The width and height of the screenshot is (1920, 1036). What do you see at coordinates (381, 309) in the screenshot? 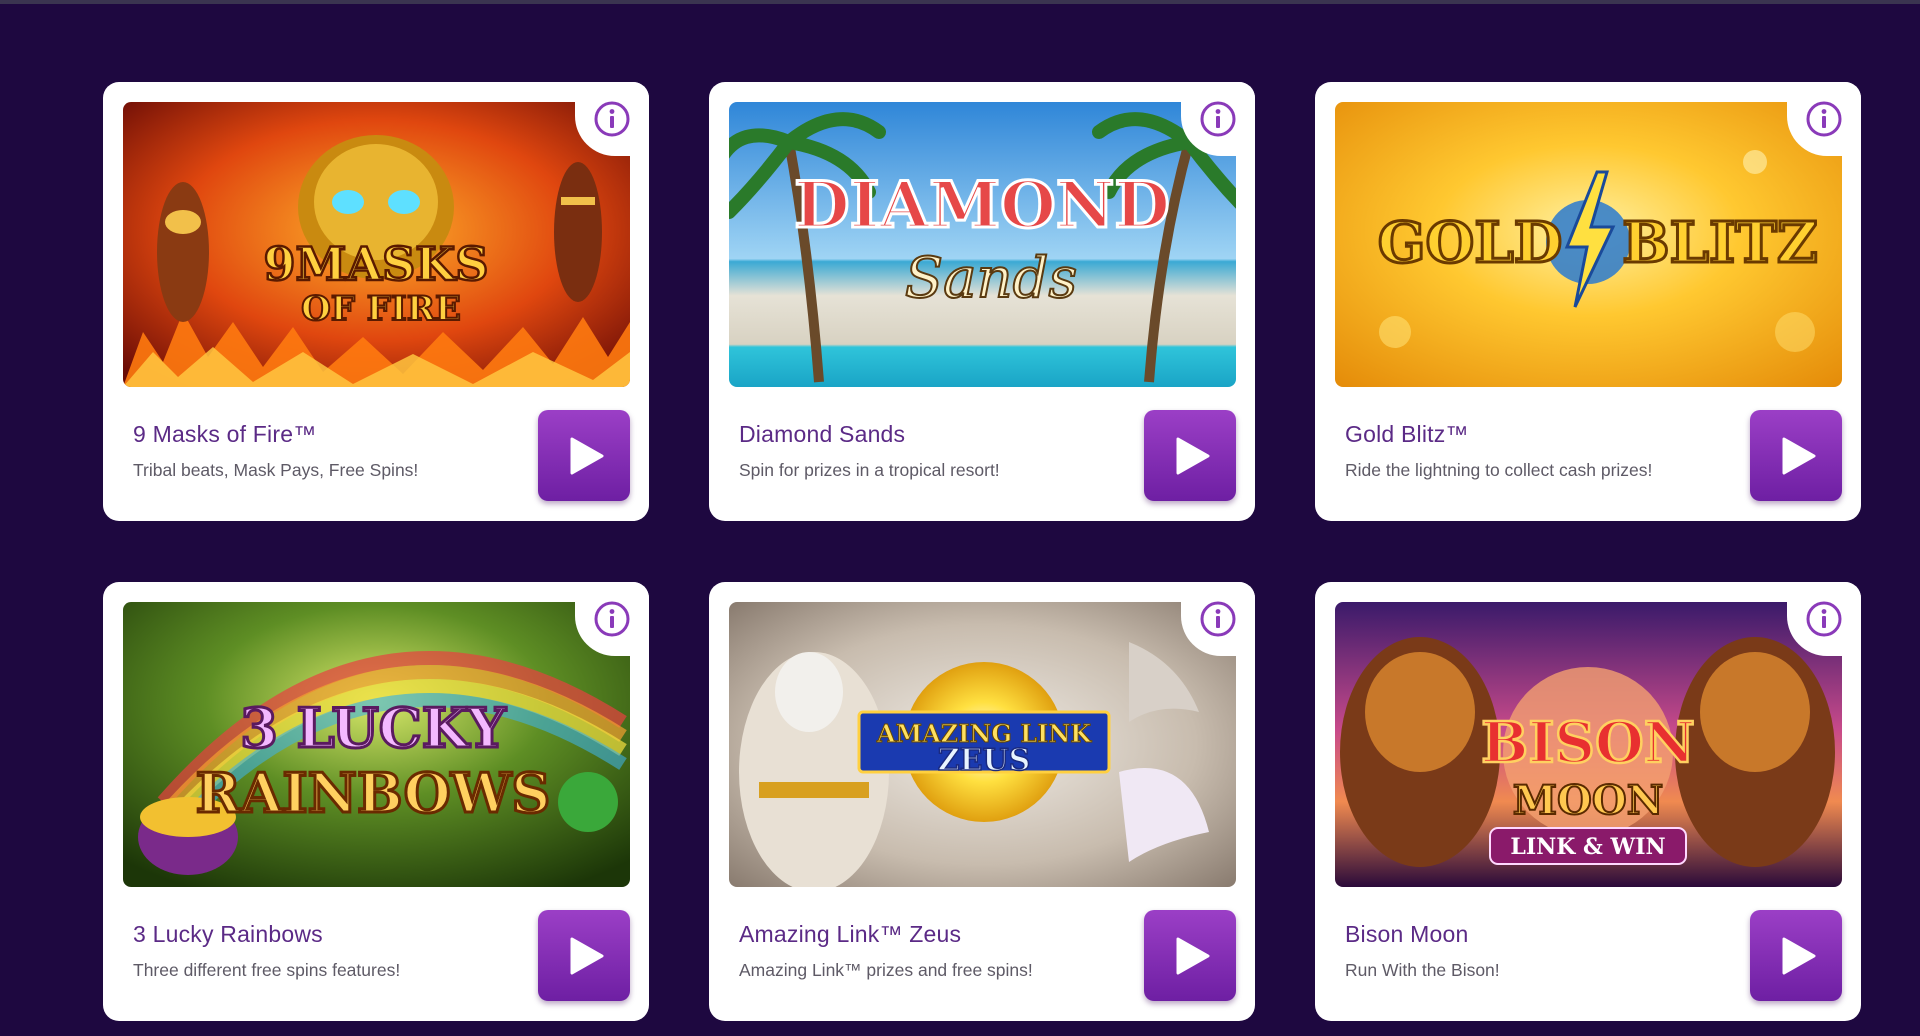
I see `art-title-line2: OF FIRE` at bounding box center [381, 309].